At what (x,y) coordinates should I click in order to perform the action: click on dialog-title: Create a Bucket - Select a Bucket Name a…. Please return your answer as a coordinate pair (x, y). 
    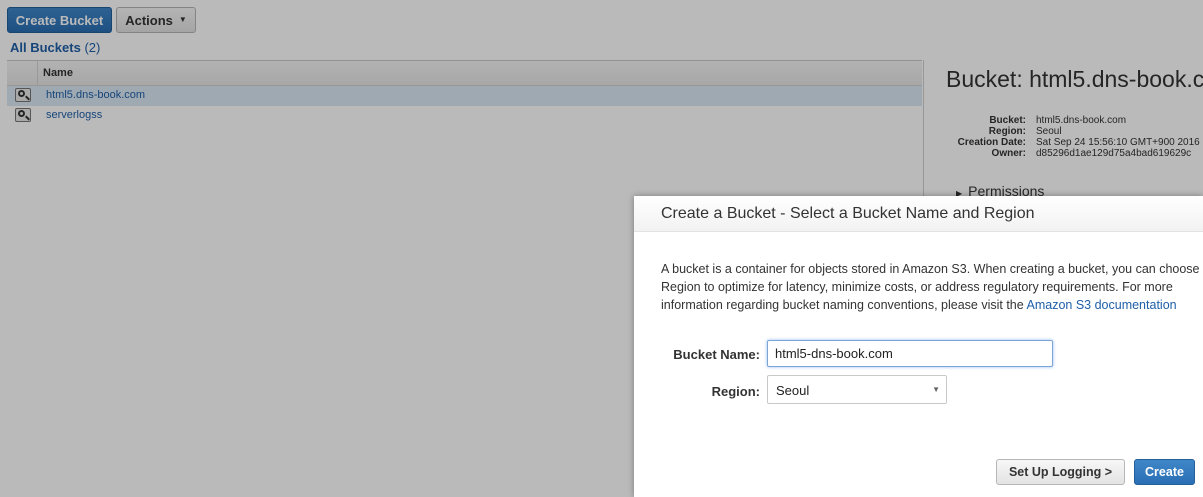
    Looking at the image, I should click on (848, 213).